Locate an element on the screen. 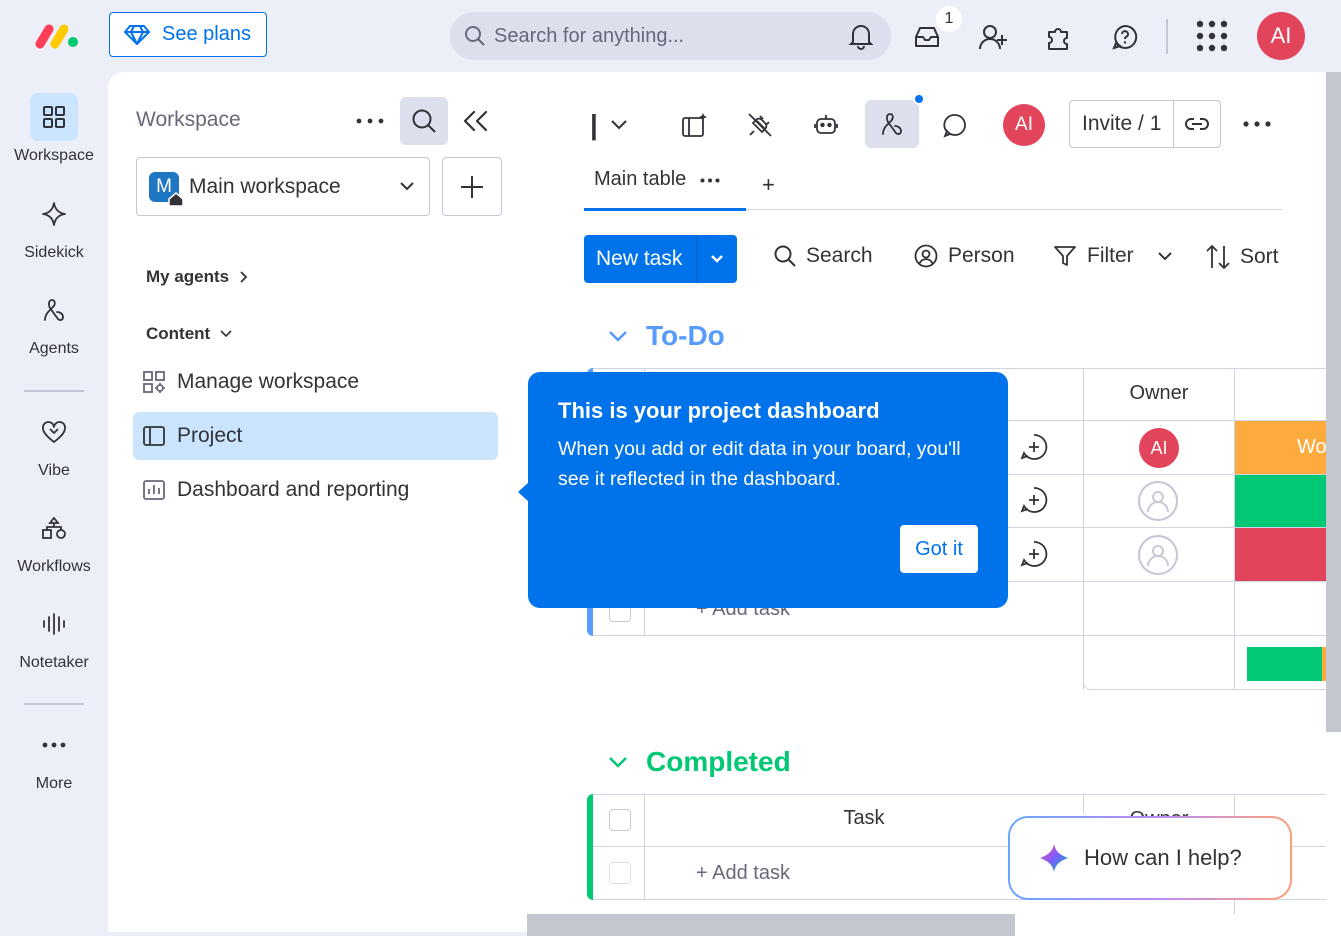  tab-options-dots-icon is located at coordinates (710, 180).